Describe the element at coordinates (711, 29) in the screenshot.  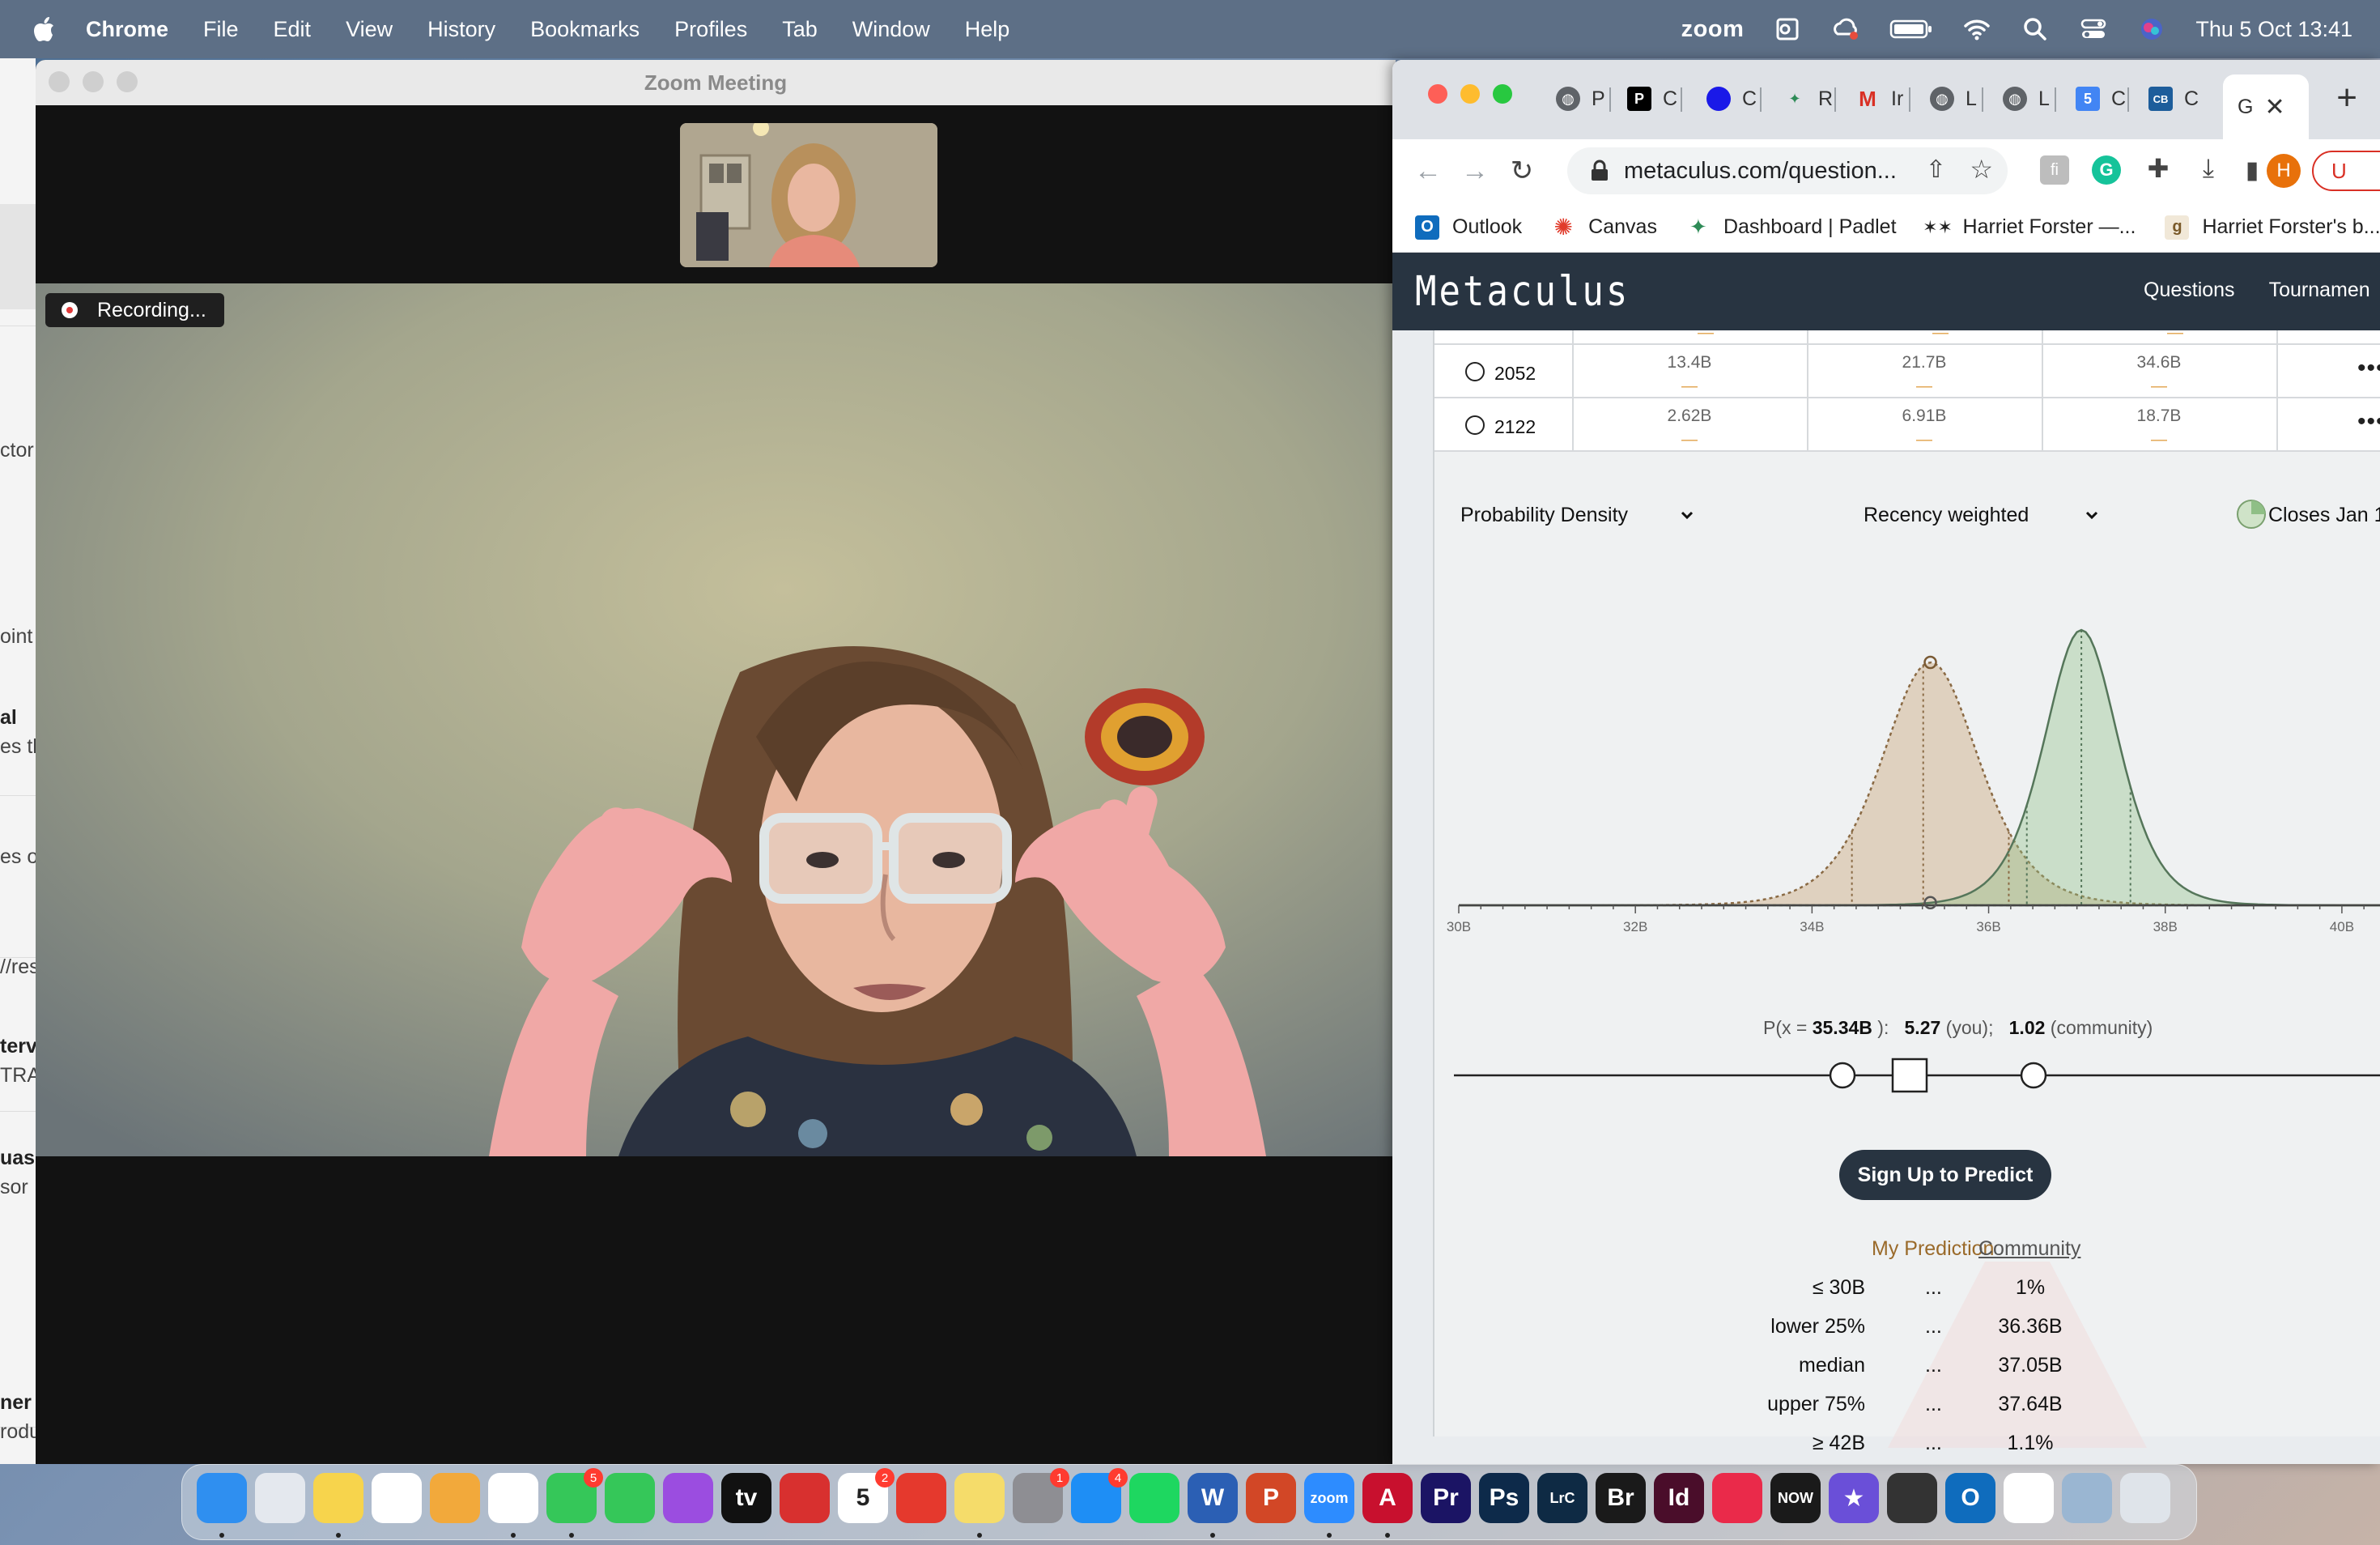
I see `menu-profiles: Profiles` at that location.